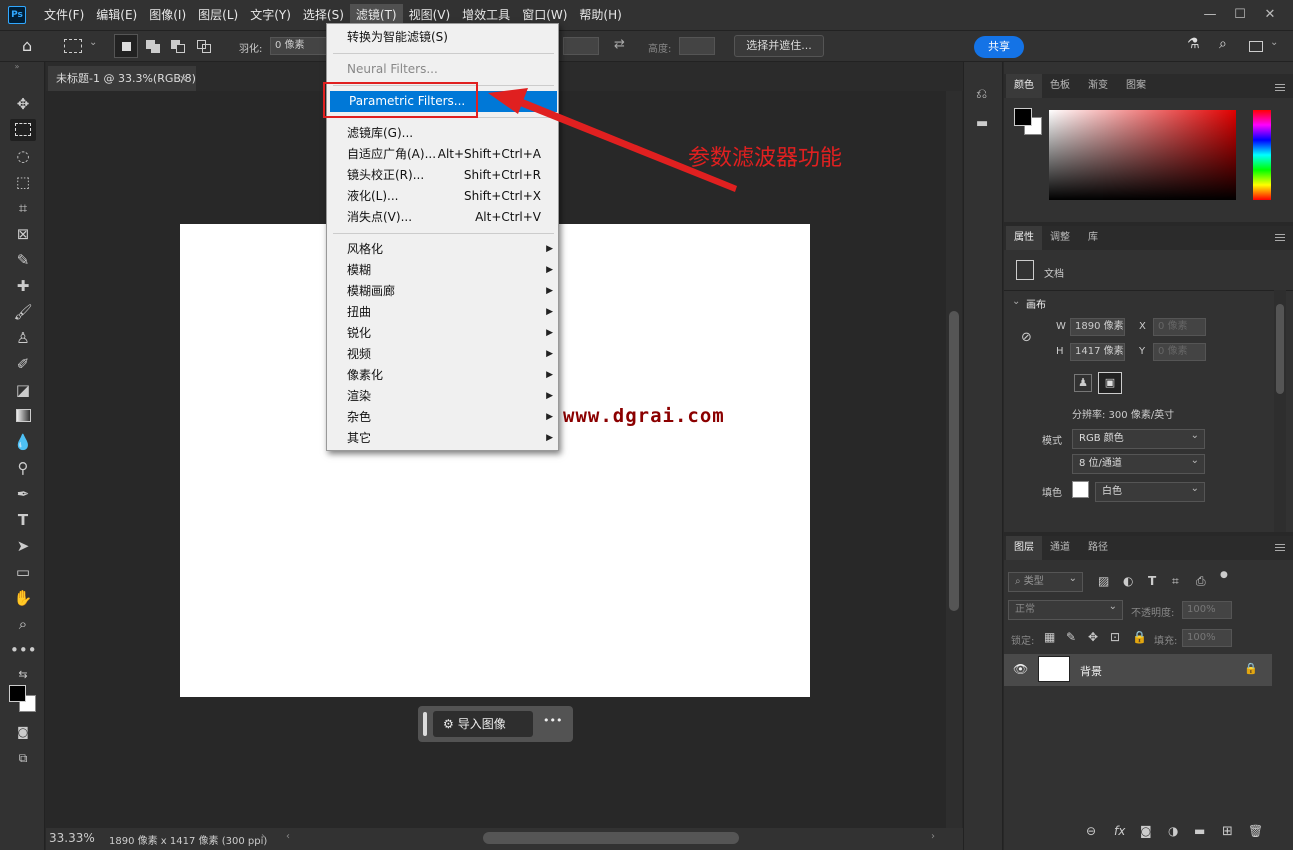 The height and width of the screenshot is (850, 1293). I want to click on tab-properties: 属性, so click(1024, 238).